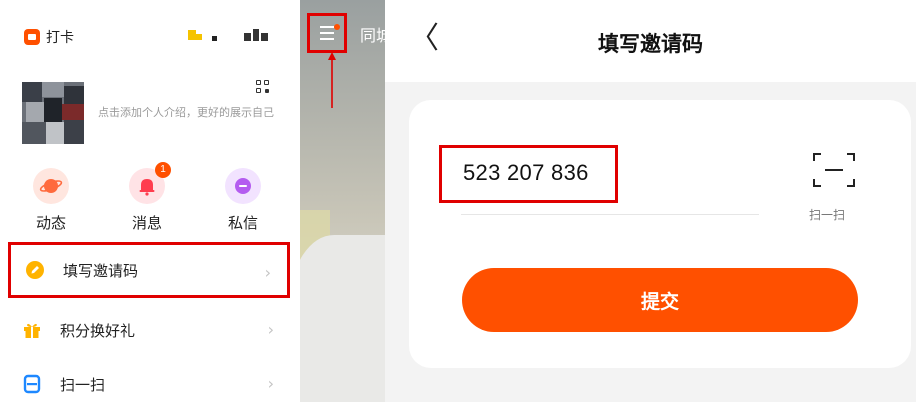  I want to click on scan-label: 扫一扫, so click(827, 214).